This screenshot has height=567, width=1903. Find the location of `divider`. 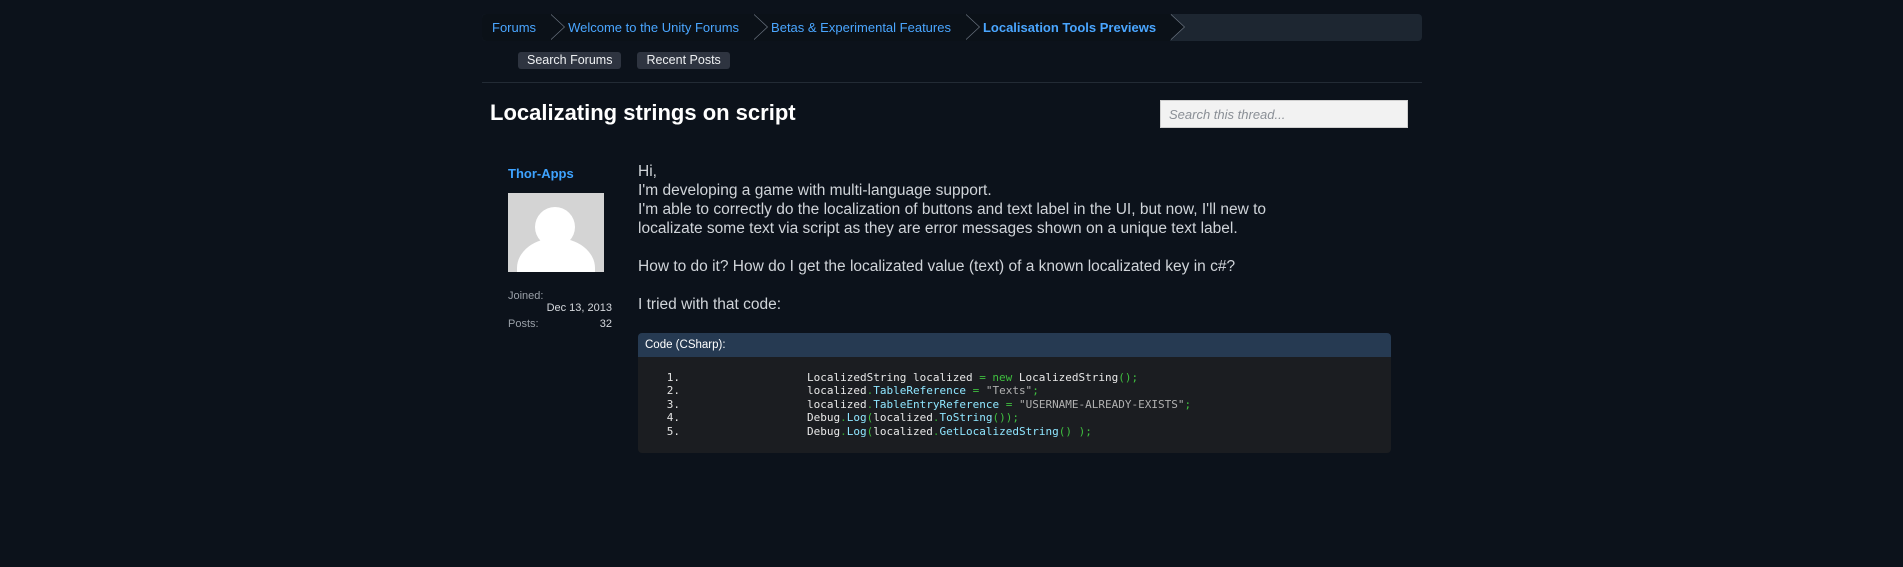

divider is located at coordinates (952, 82).